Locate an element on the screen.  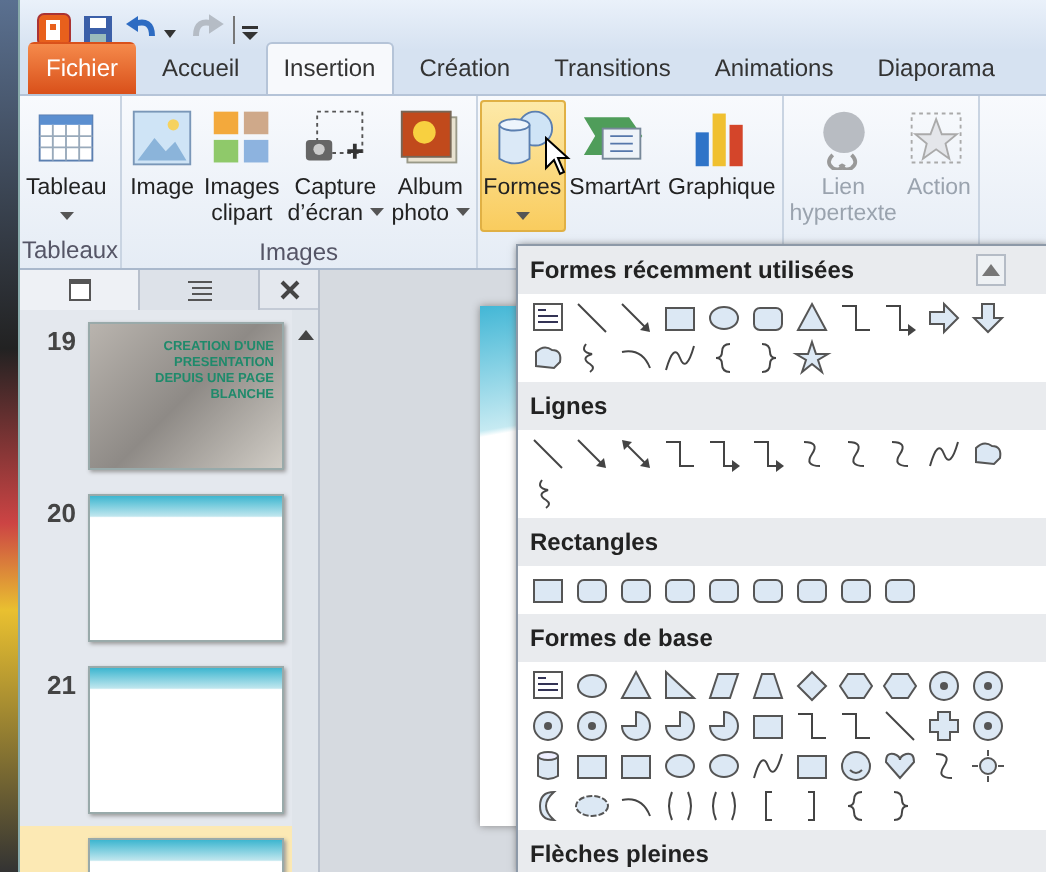
slide-number: 21 is located at coordinates (60, 686).